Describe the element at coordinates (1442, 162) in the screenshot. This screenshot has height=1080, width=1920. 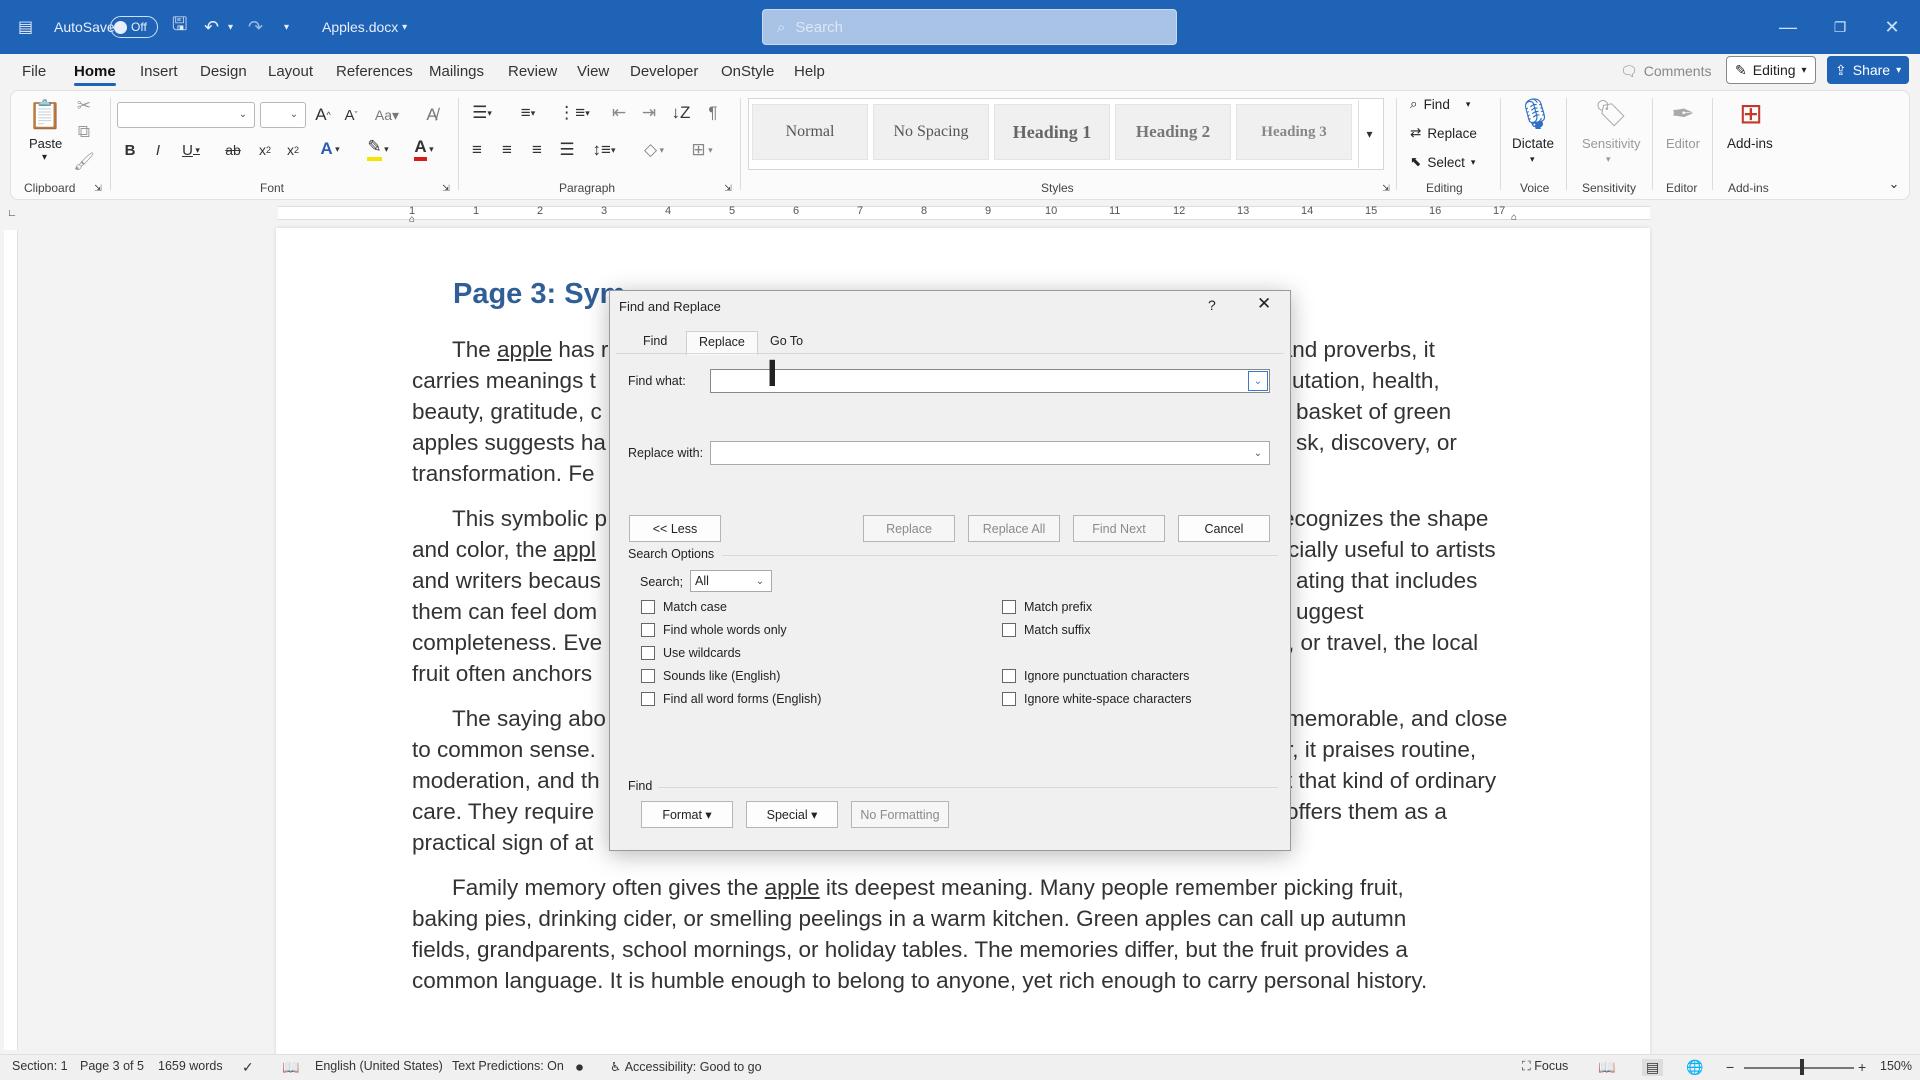
I see `select-button: ⬉ Select ▾` at that location.